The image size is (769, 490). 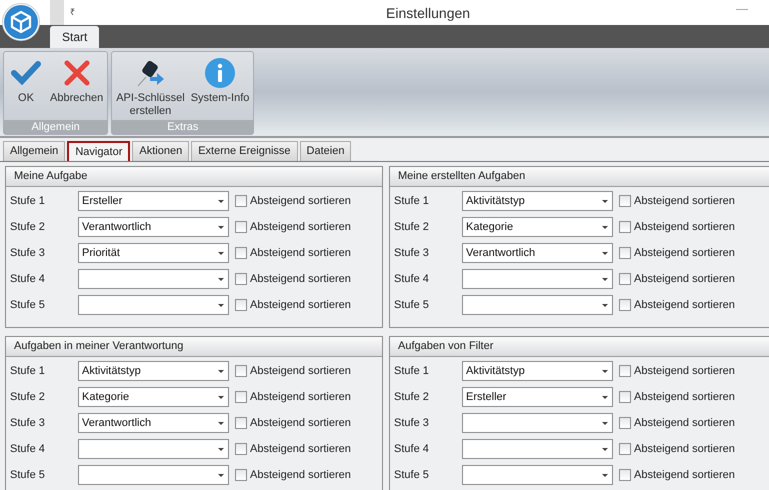 What do you see at coordinates (446, 346) in the screenshot?
I see `panel-title: Aufgaben von Filter` at bounding box center [446, 346].